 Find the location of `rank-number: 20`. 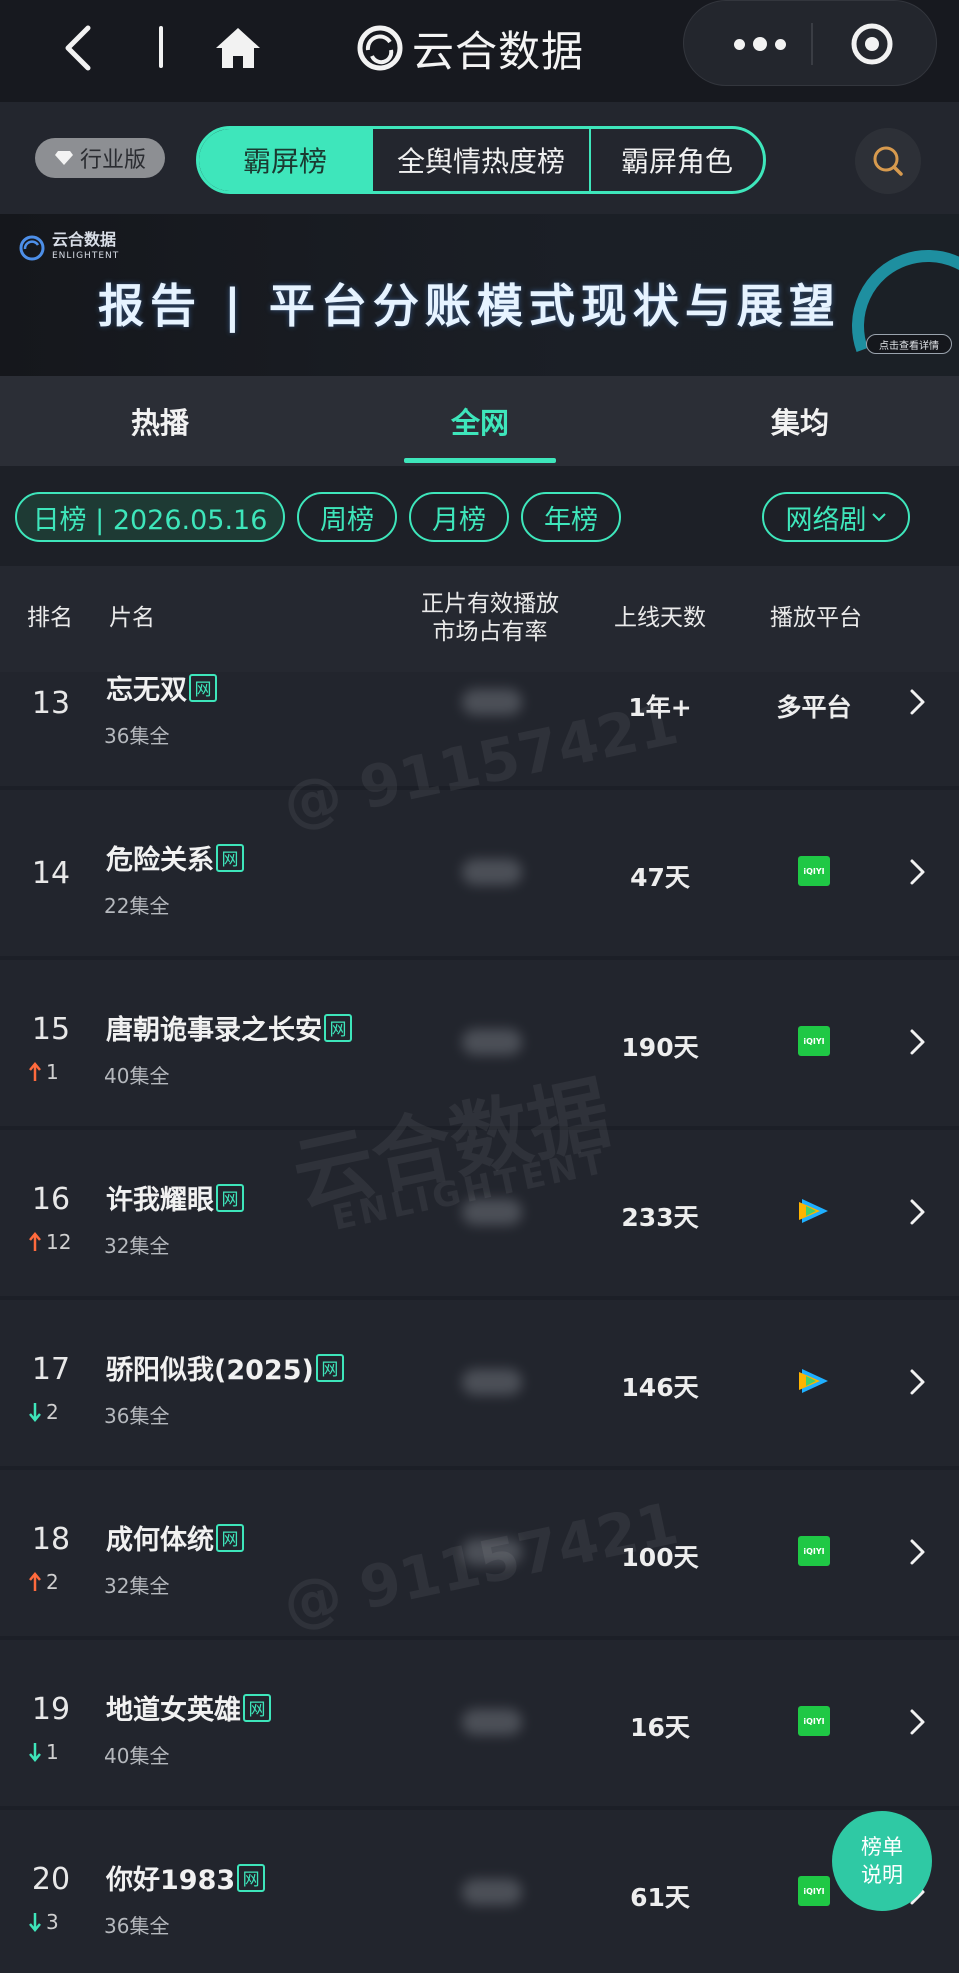

rank-number: 20 is located at coordinates (51, 1879).